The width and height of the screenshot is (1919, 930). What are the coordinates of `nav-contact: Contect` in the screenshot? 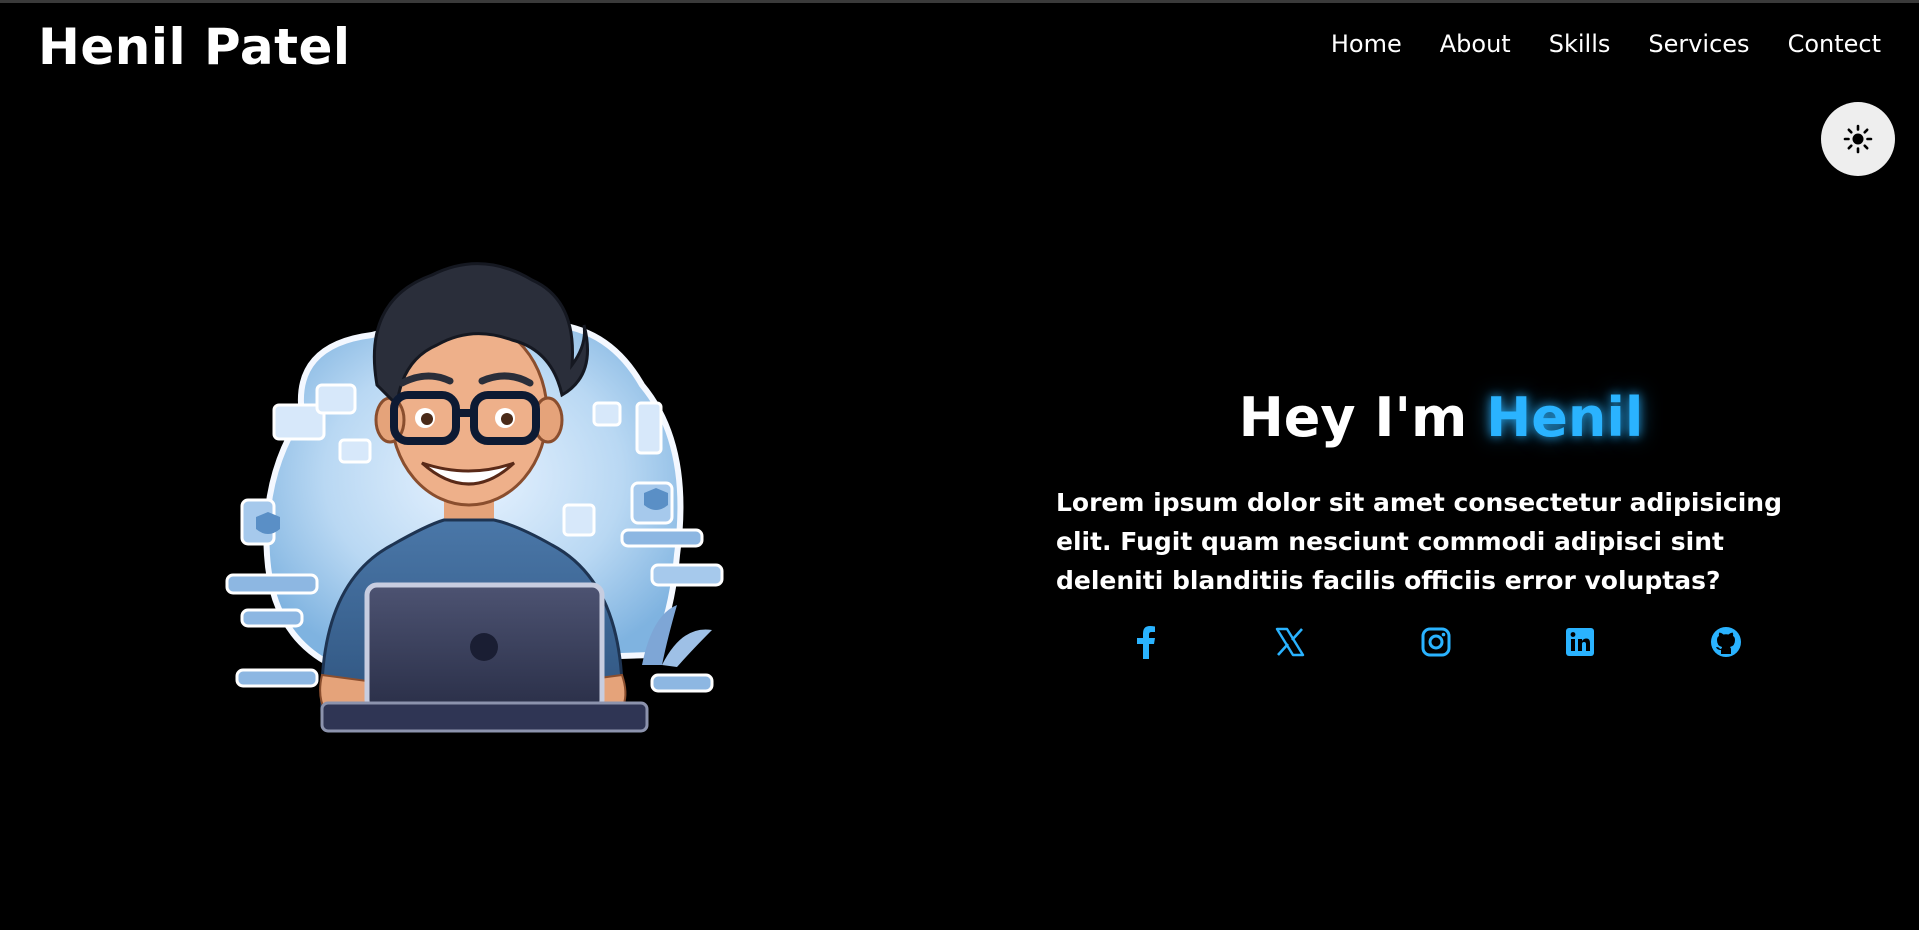 It's located at (1834, 44).